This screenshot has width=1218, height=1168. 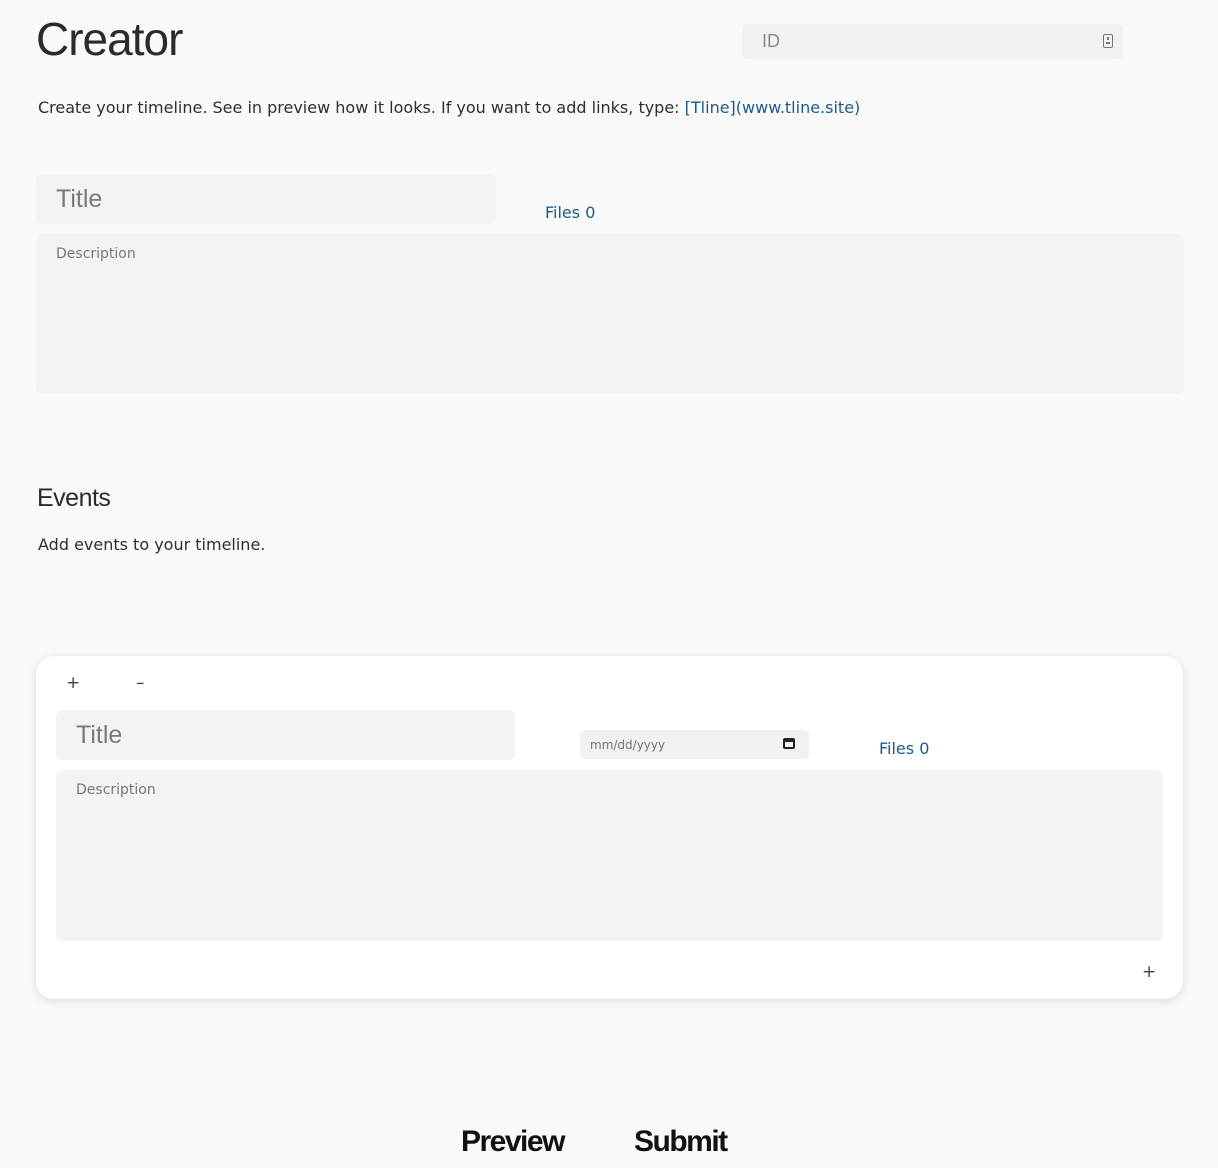 What do you see at coordinates (152, 544) in the screenshot?
I see `events-subtitle: Add events to your timeline.` at bounding box center [152, 544].